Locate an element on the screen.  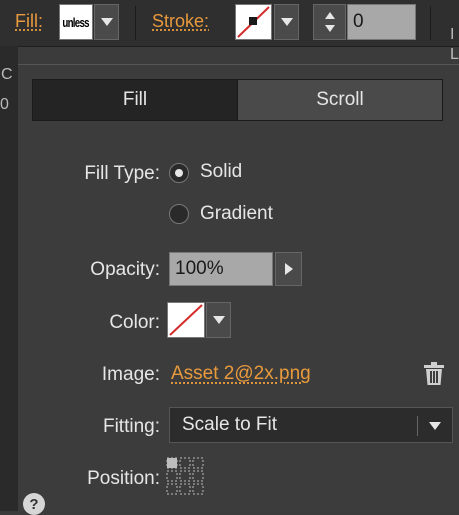
fill-dropdown-button is located at coordinates (106, 22).